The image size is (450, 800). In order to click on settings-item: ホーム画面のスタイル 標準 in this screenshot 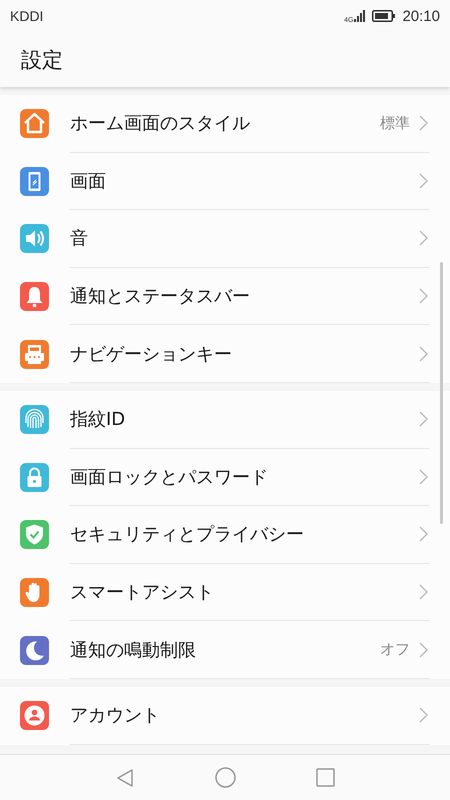, I will do `click(225, 124)`.